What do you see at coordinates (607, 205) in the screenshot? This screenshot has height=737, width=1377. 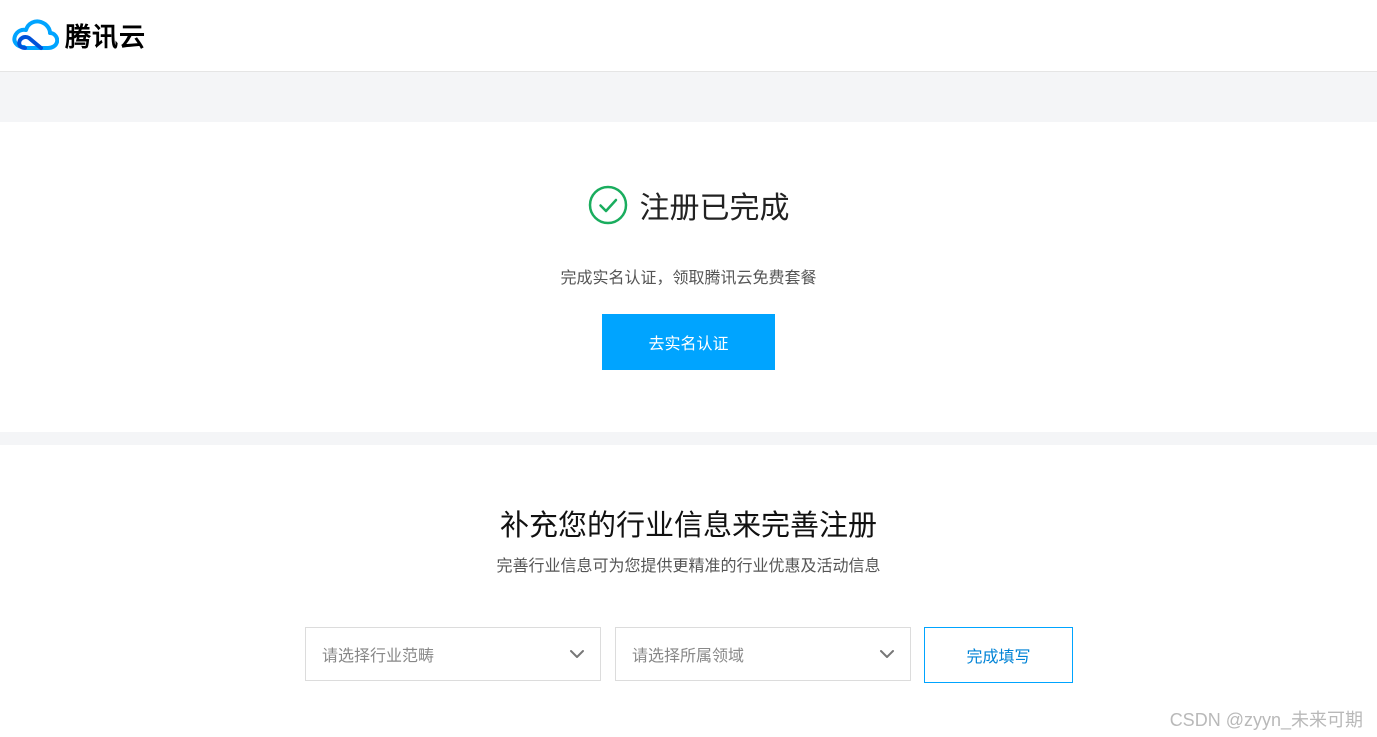 I see `check-circle-icon` at bounding box center [607, 205].